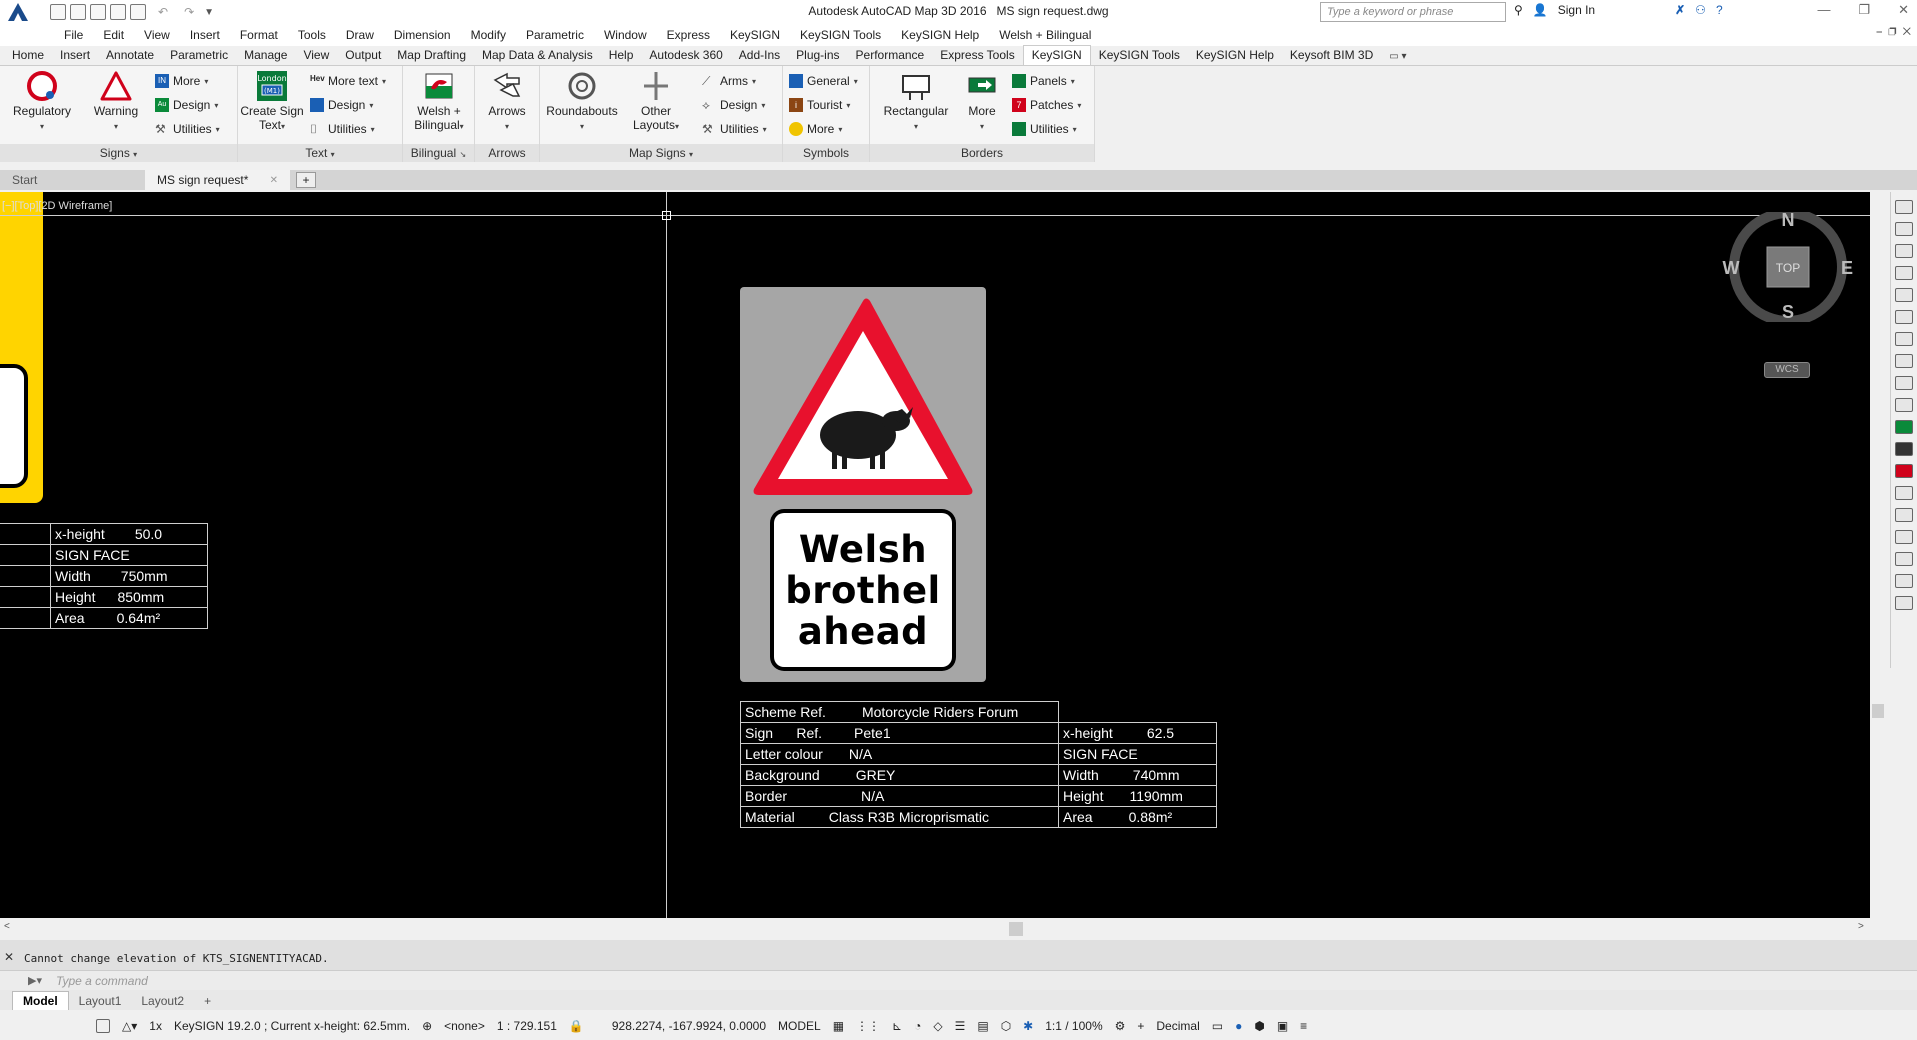  I want to click on borders-utilities-button: Utilities ▾, so click(1044, 129).